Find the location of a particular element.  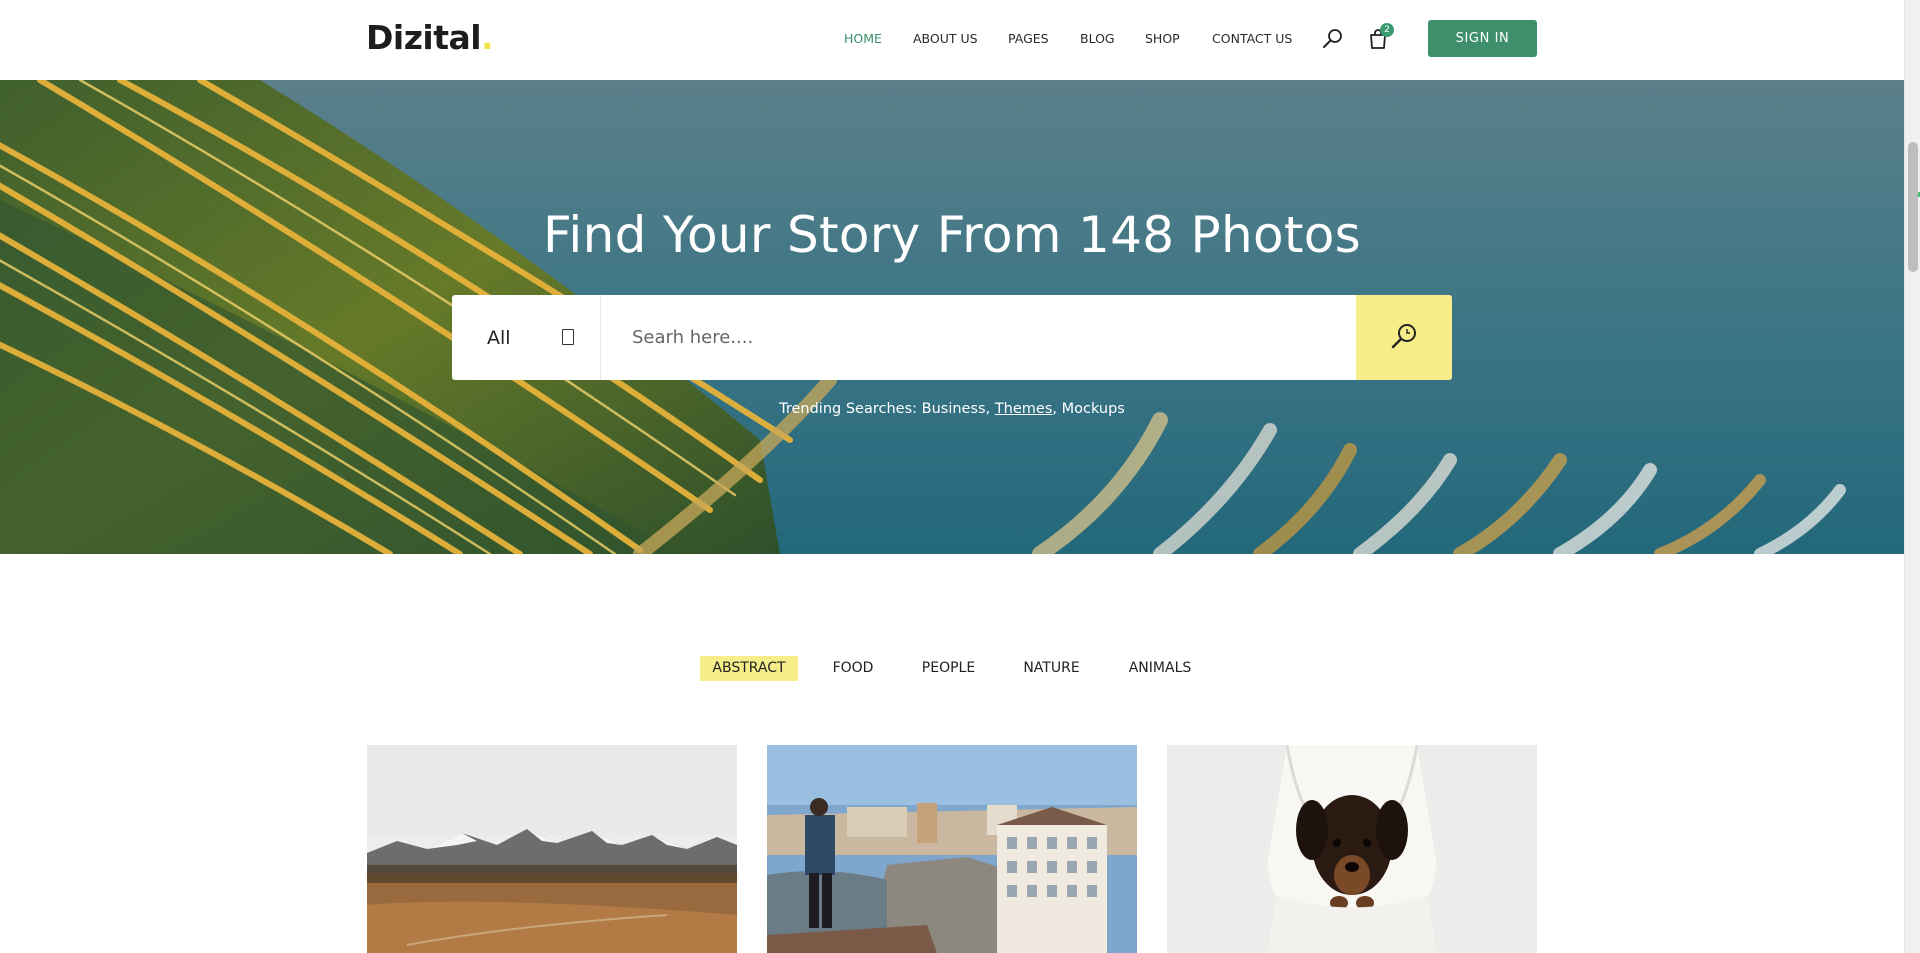

mountain-landscape-photo is located at coordinates (552, 849).